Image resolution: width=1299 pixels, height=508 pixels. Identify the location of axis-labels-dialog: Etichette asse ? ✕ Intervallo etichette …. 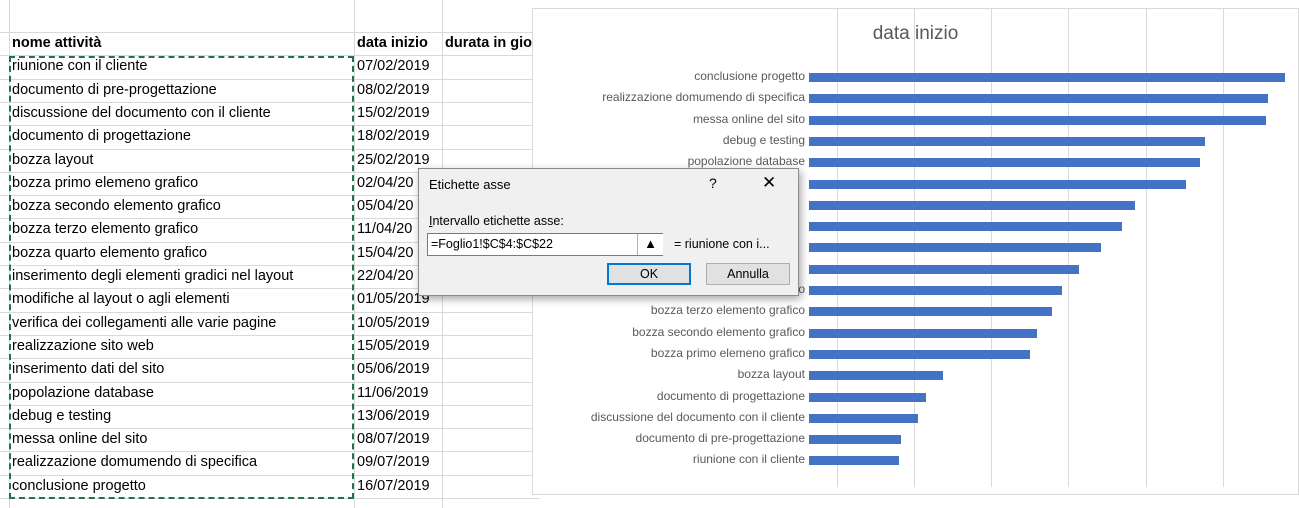
(608, 232).